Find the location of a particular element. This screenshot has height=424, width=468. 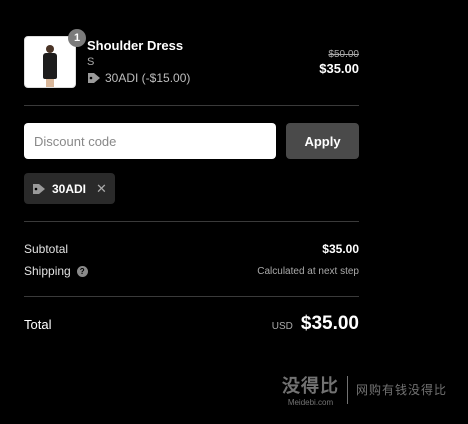

currency-code: USD is located at coordinates (282, 326).